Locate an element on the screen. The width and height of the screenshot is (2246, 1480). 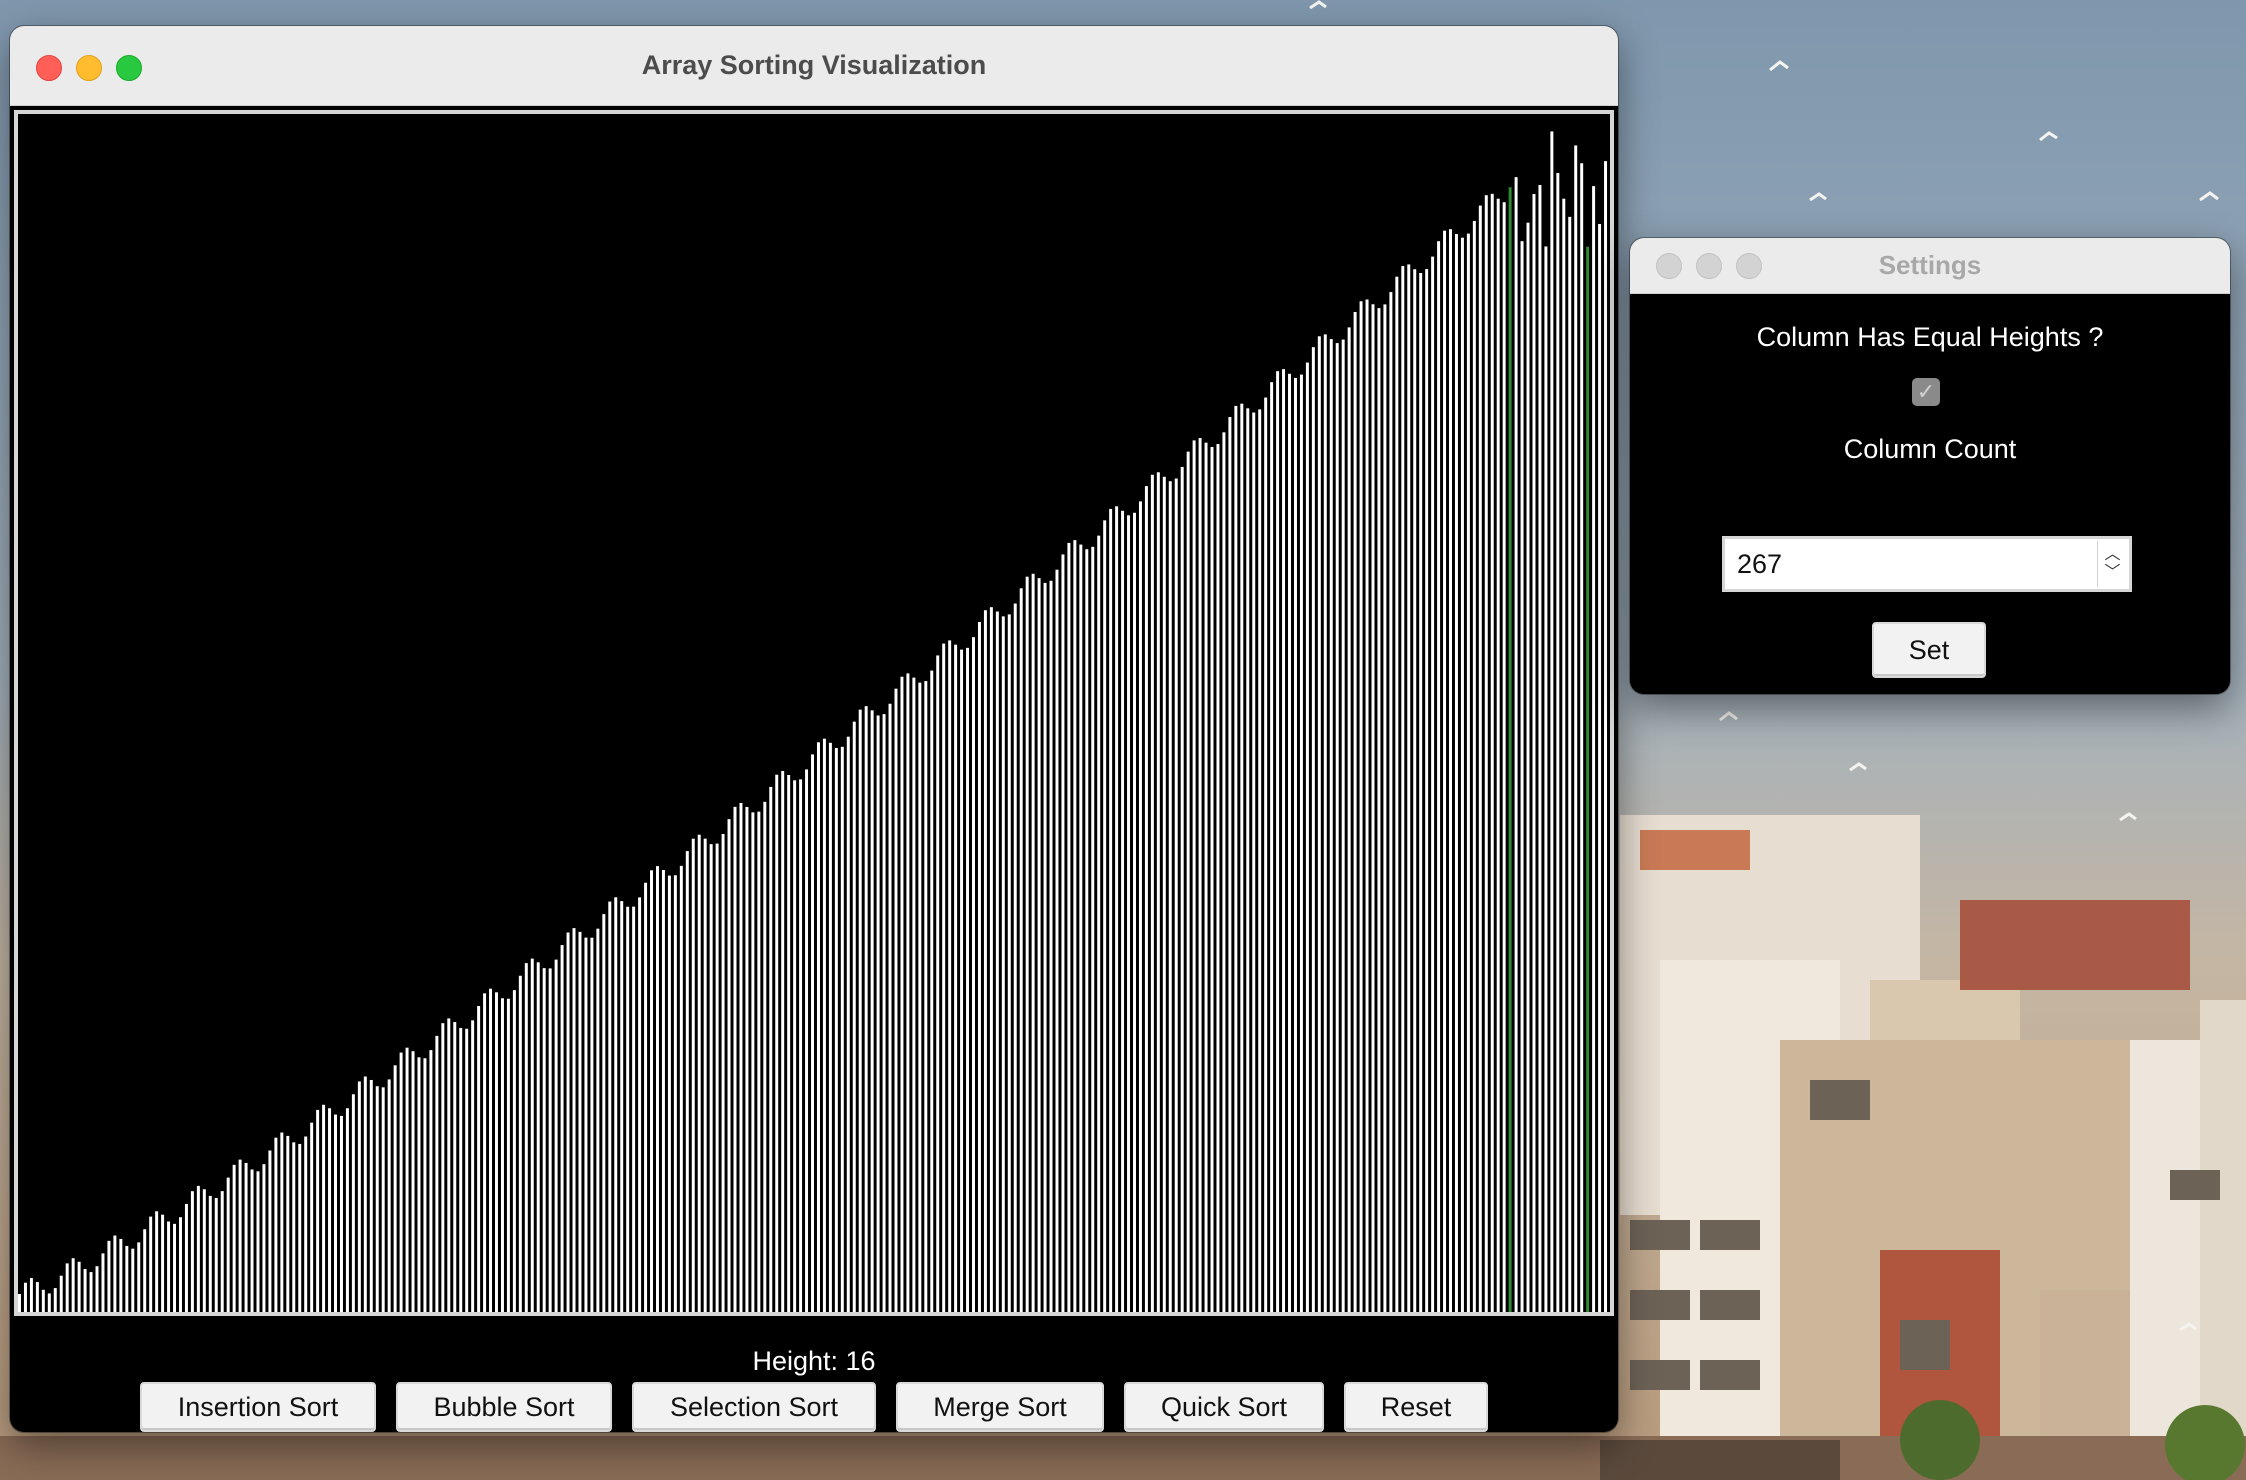
column-count-input: 267 ︿ ﹀ is located at coordinates (1927, 564).